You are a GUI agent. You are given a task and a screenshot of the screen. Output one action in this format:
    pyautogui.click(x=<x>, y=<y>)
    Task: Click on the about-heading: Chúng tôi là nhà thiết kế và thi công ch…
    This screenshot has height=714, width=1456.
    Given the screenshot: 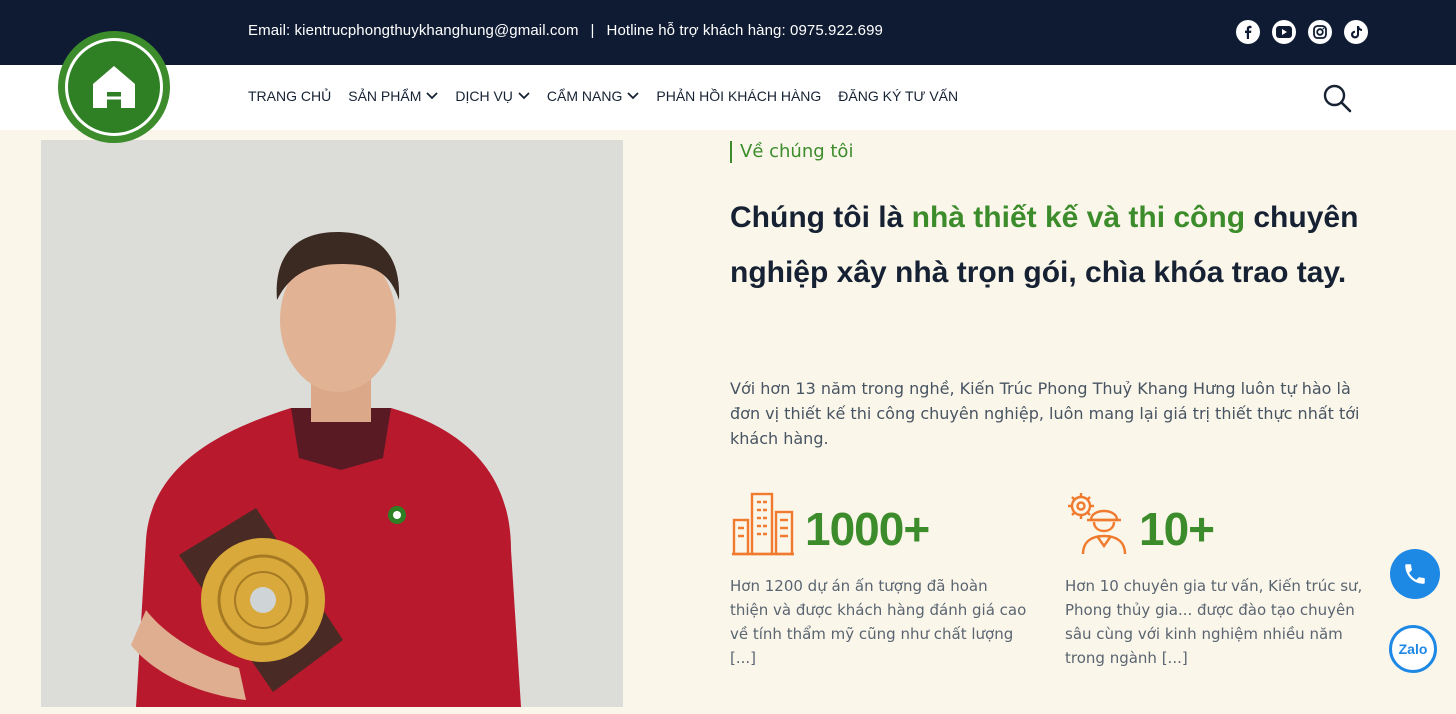 What is the action you would take?
    pyautogui.click(x=1060, y=245)
    